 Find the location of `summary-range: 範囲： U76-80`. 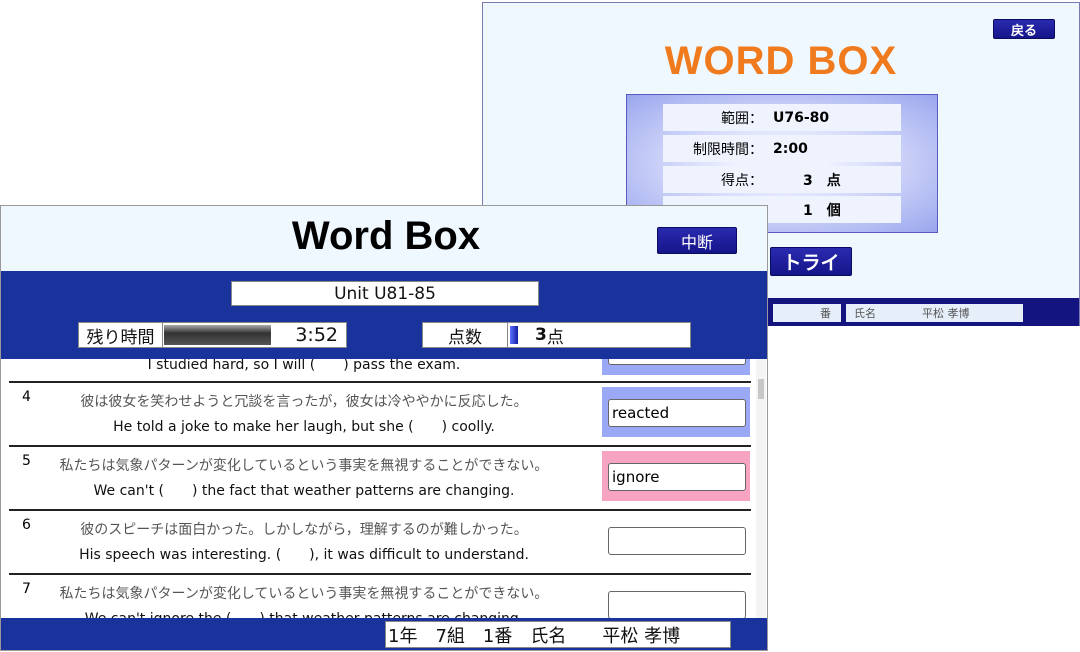

summary-range: 範囲： U76-80 is located at coordinates (782, 117).